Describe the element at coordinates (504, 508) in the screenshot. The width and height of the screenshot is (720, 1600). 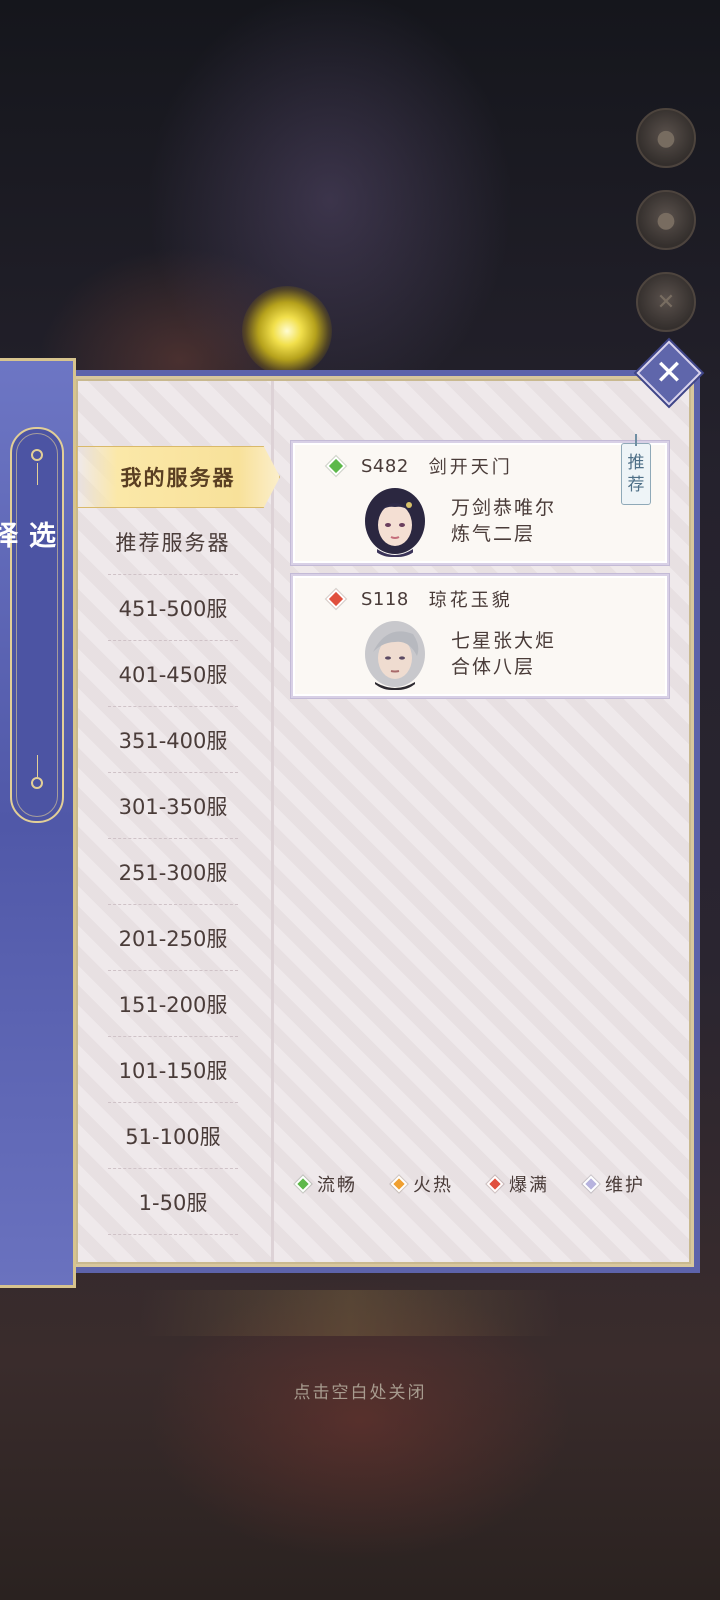
I see `character-name: 万剑恭唯尔` at that location.